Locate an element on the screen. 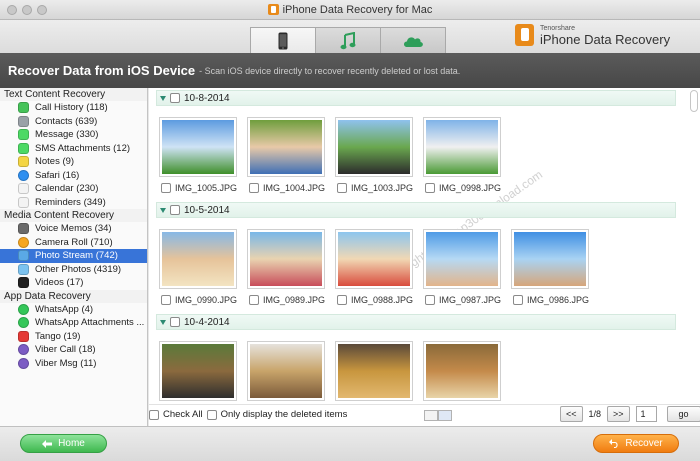 The width and height of the screenshot is (700, 461). photo-image is located at coordinates (462, 371).